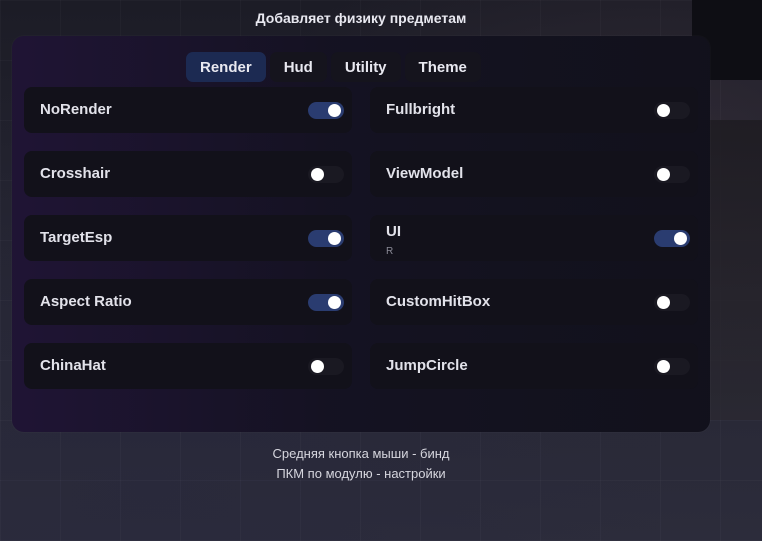  Describe the element at coordinates (361, 453) in the screenshot. I see `hint-bind: Средняя кнопка мыши - бинд` at that location.